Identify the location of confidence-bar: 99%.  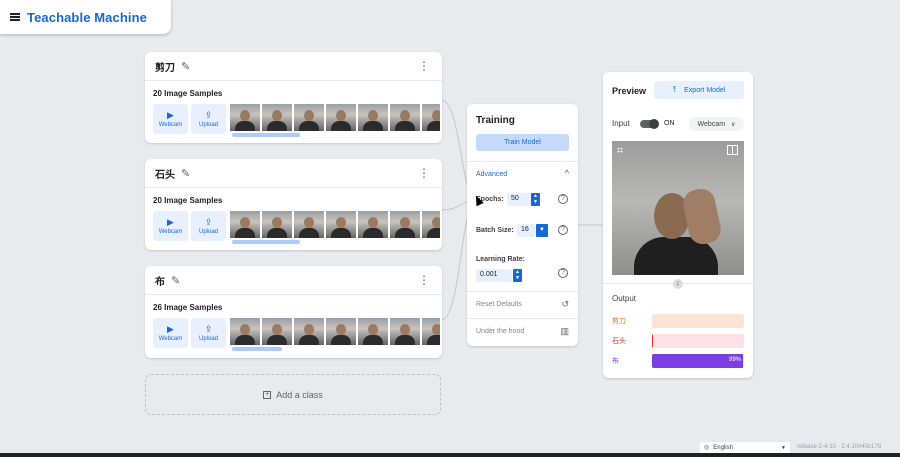
(698, 361).